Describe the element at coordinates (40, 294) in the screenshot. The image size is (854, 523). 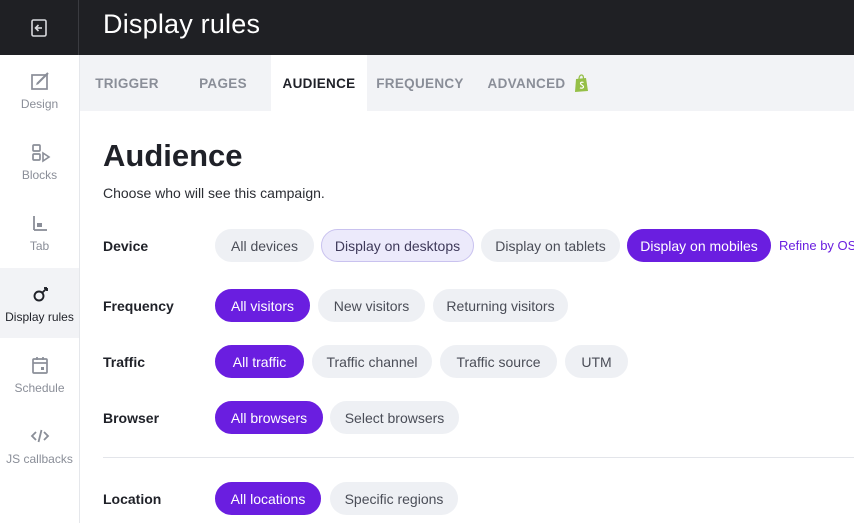
I see `display-rules-icon` at that location.